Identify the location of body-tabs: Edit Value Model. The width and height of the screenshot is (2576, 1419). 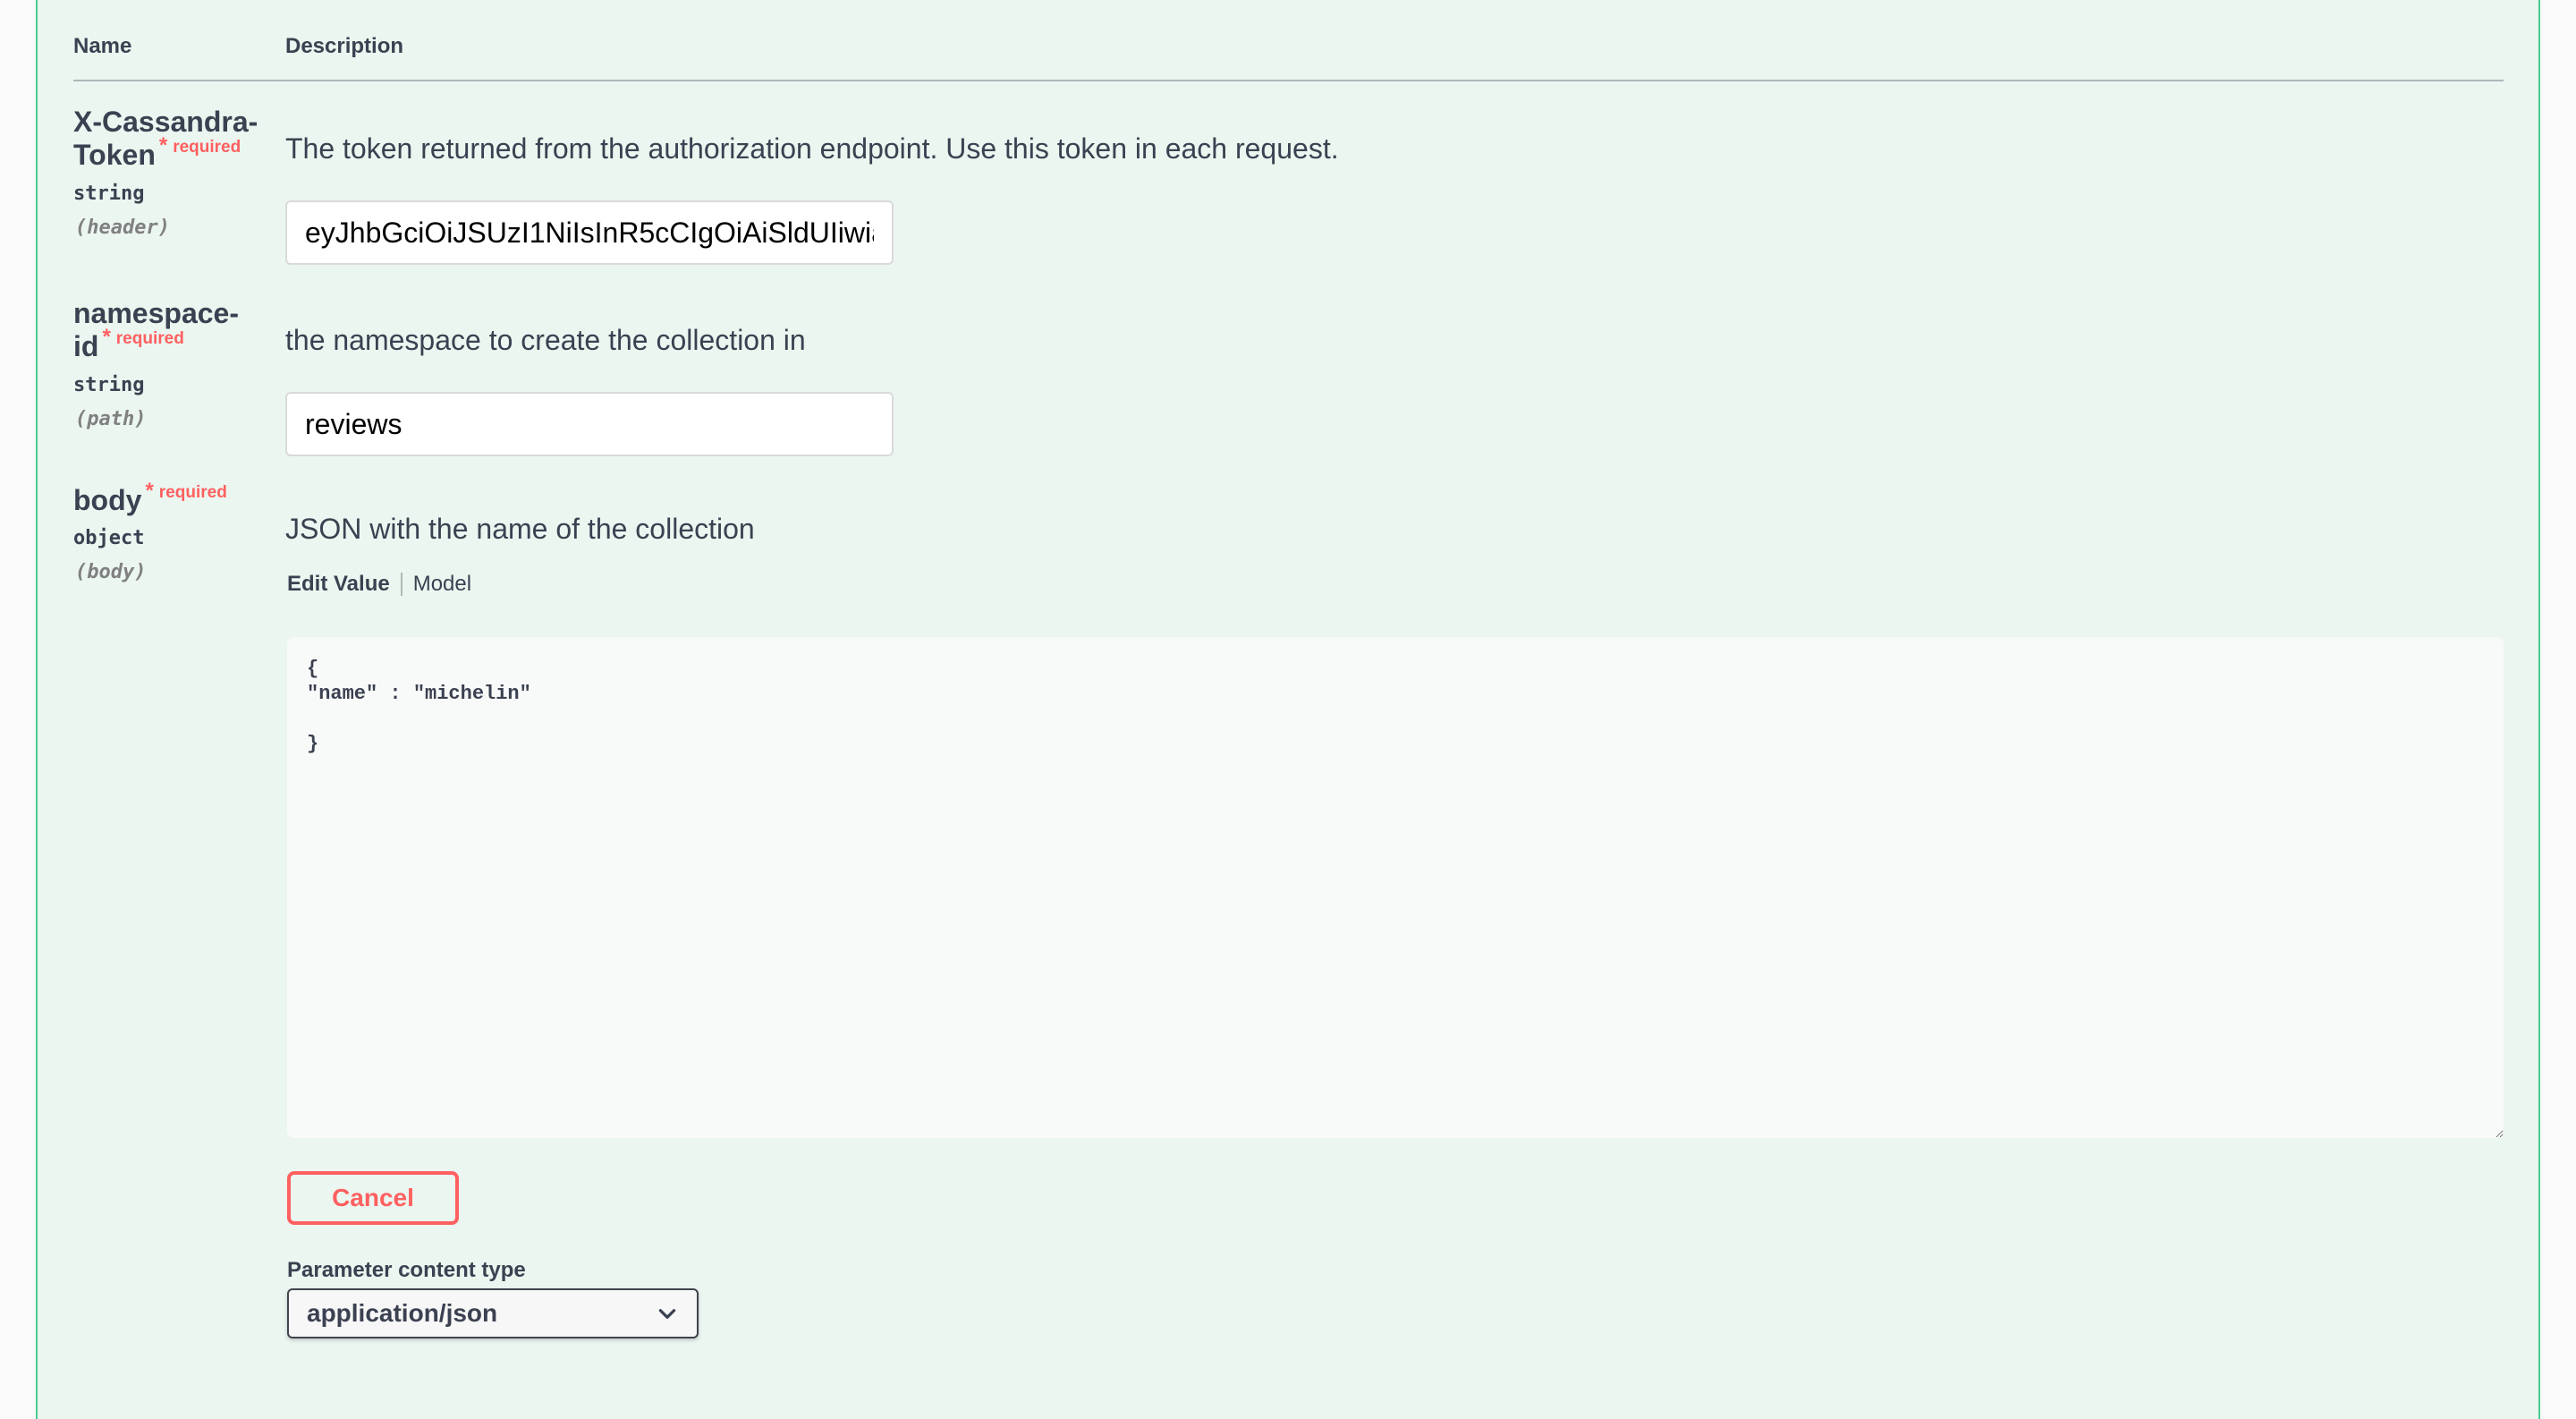
(379, 584).